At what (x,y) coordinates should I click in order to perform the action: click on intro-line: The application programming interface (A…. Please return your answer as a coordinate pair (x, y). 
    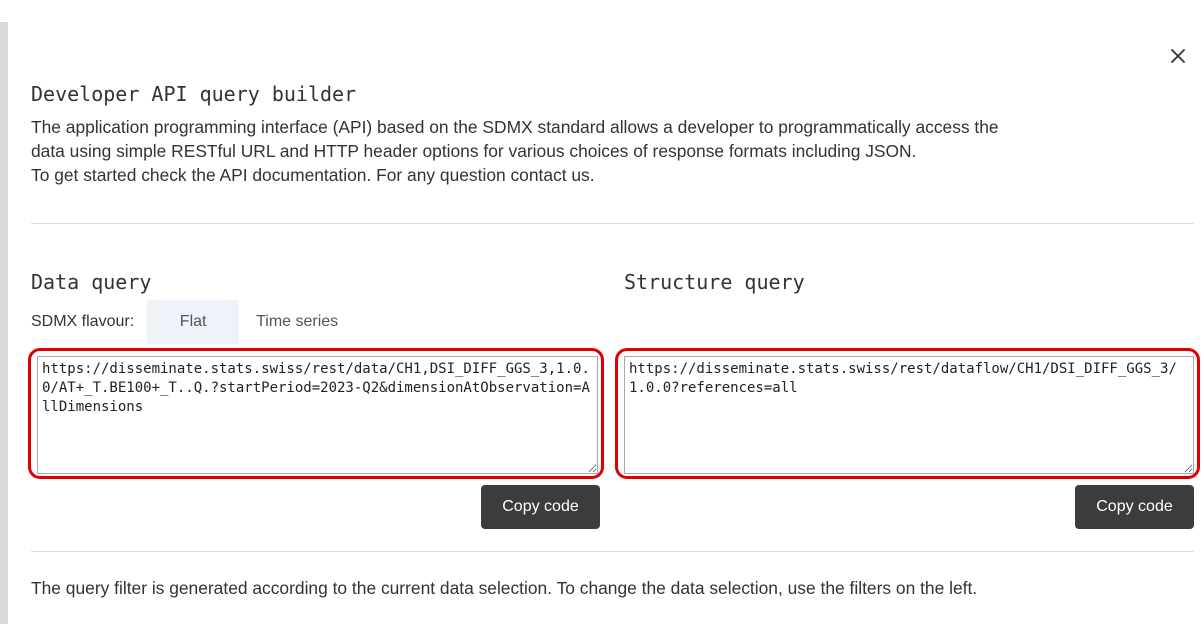
    Looking at the image, I should click on (515, 127).